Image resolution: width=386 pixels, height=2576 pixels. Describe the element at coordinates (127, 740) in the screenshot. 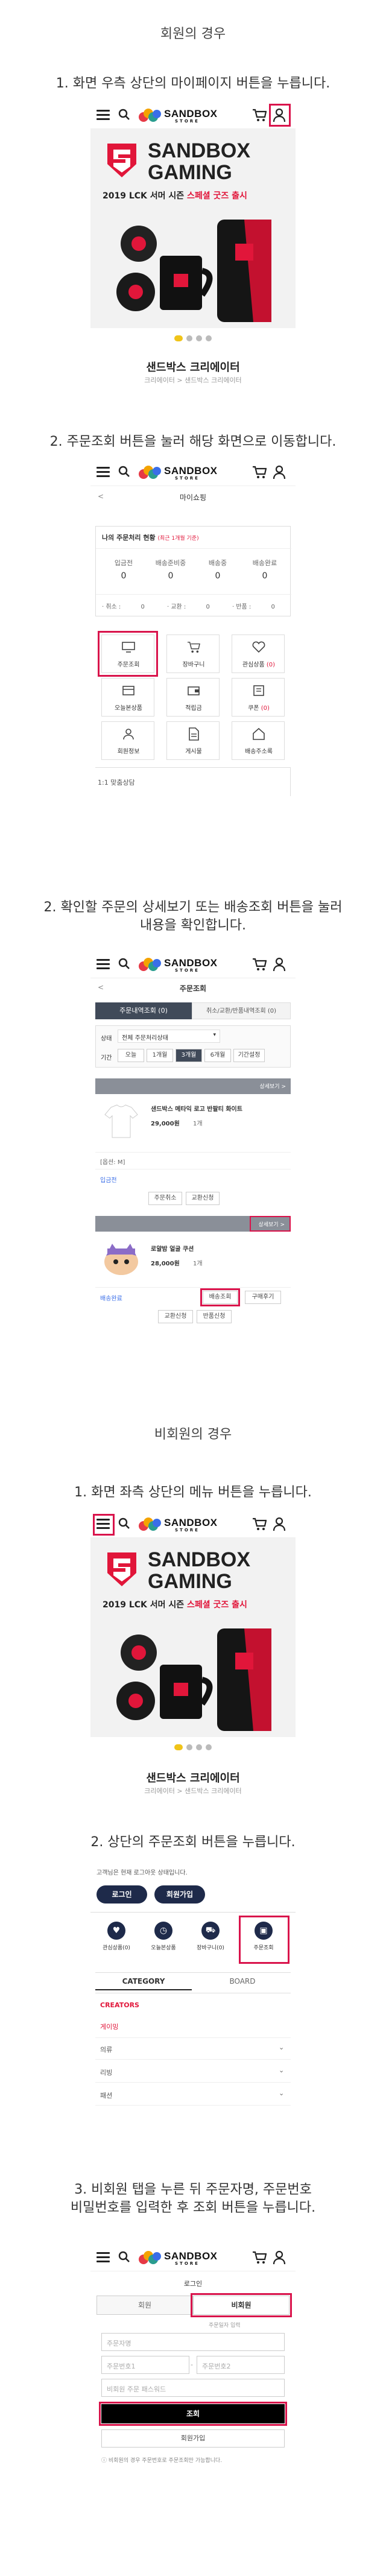

I see `menu-member-info: 회원정보` at that location.